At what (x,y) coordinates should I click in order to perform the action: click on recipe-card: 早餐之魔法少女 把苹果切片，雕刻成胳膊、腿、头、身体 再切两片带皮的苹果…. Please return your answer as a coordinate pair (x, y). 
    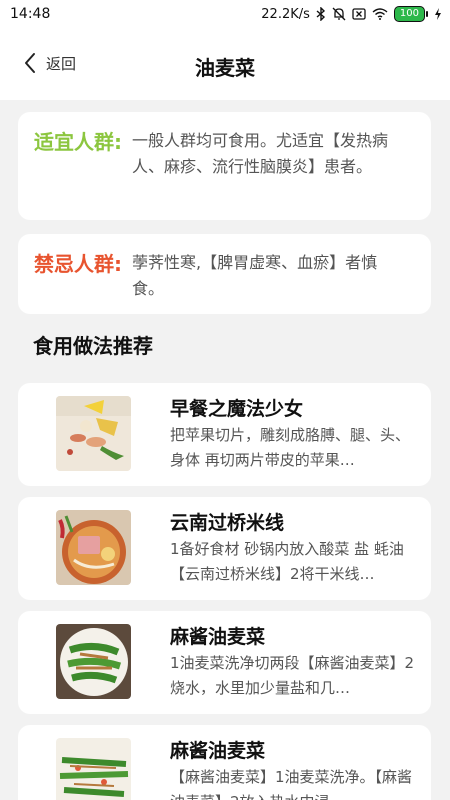
    Looking at the image, I should click on (224, 434).